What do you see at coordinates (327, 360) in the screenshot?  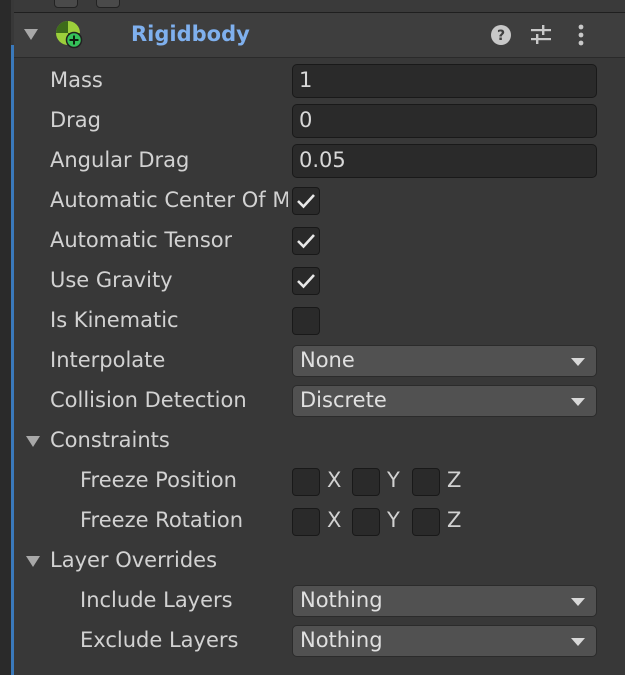 I see `interpolate-value: None` at bounding box center [327, 360].